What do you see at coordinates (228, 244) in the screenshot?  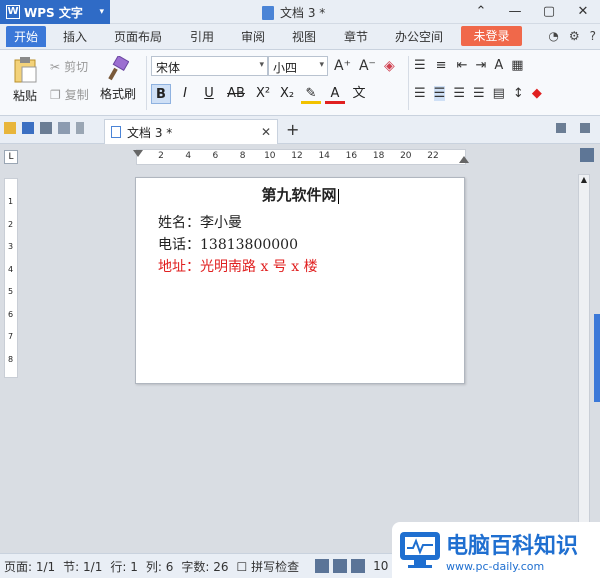 I see `document-line-phone: 电话：13813800000` at bounding box center [228, 244].